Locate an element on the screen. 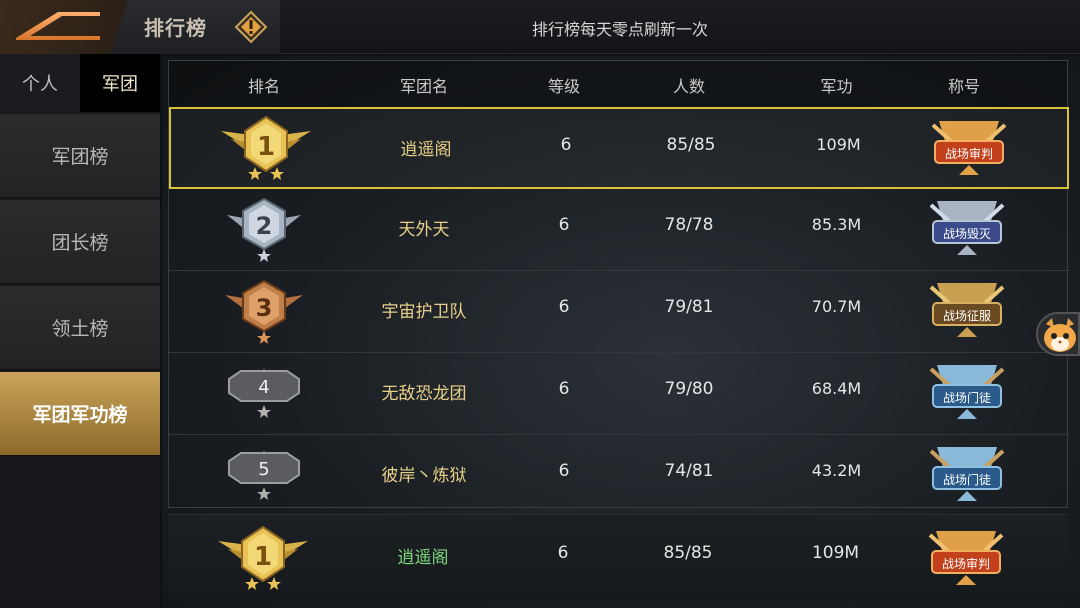 The image size is (1080, 608). rank-1-medal-icon: 1 is located at coordinates (266, 150).